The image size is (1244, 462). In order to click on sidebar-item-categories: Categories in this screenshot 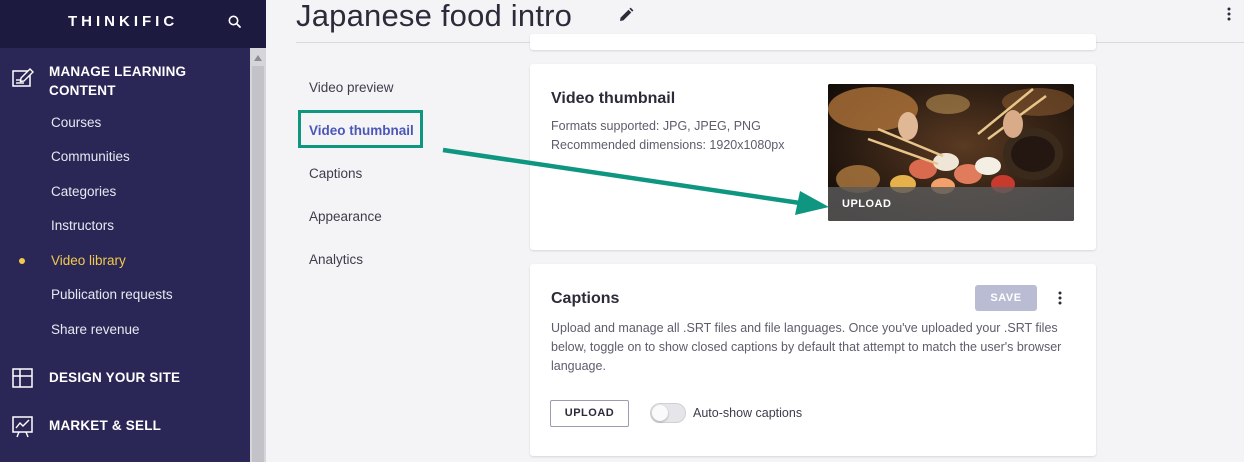, I will do `click(83, 191)`.